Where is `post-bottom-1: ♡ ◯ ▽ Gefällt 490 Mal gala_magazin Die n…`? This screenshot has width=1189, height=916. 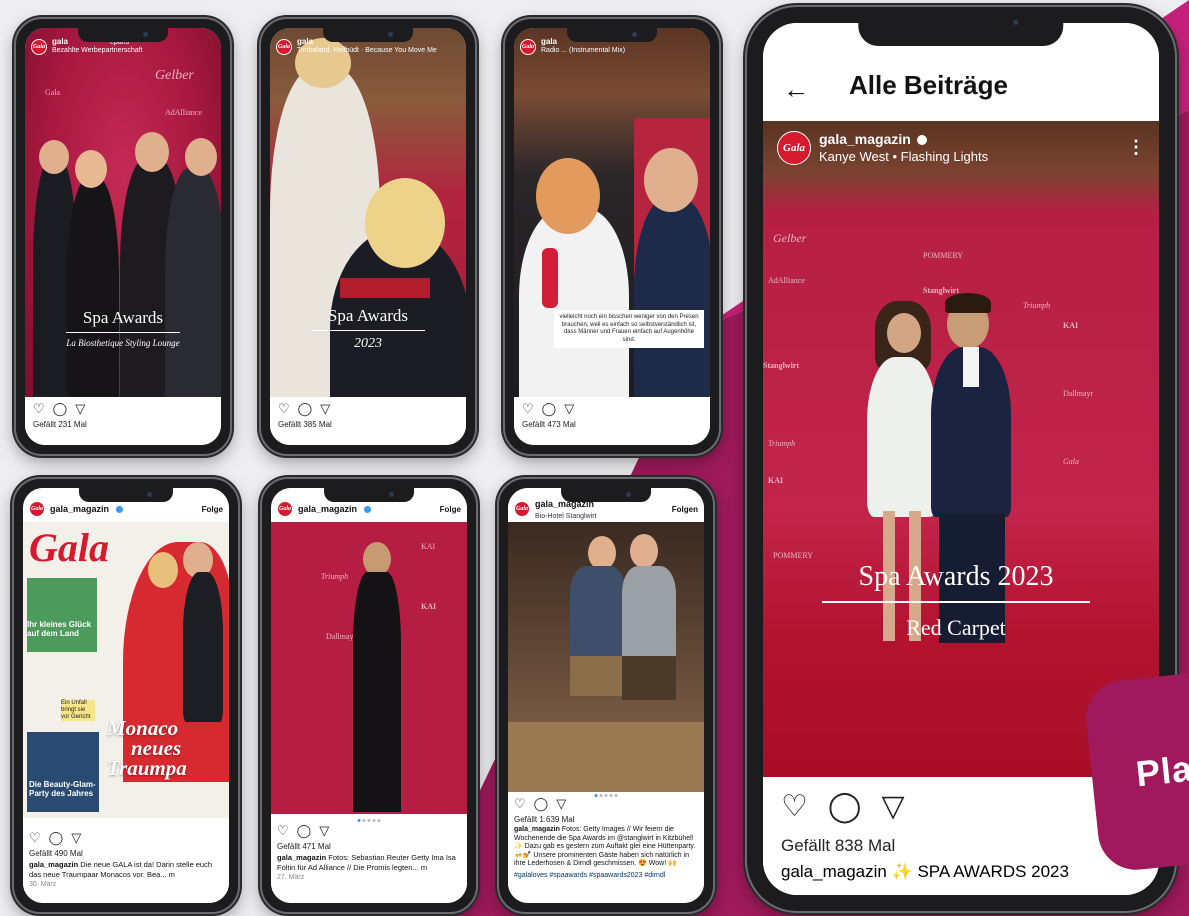 post-bottom-1: ♡ ◯ ▽ Gefällt 490 Mal gala_magazin Die n… is located at coordinates (126, 864).